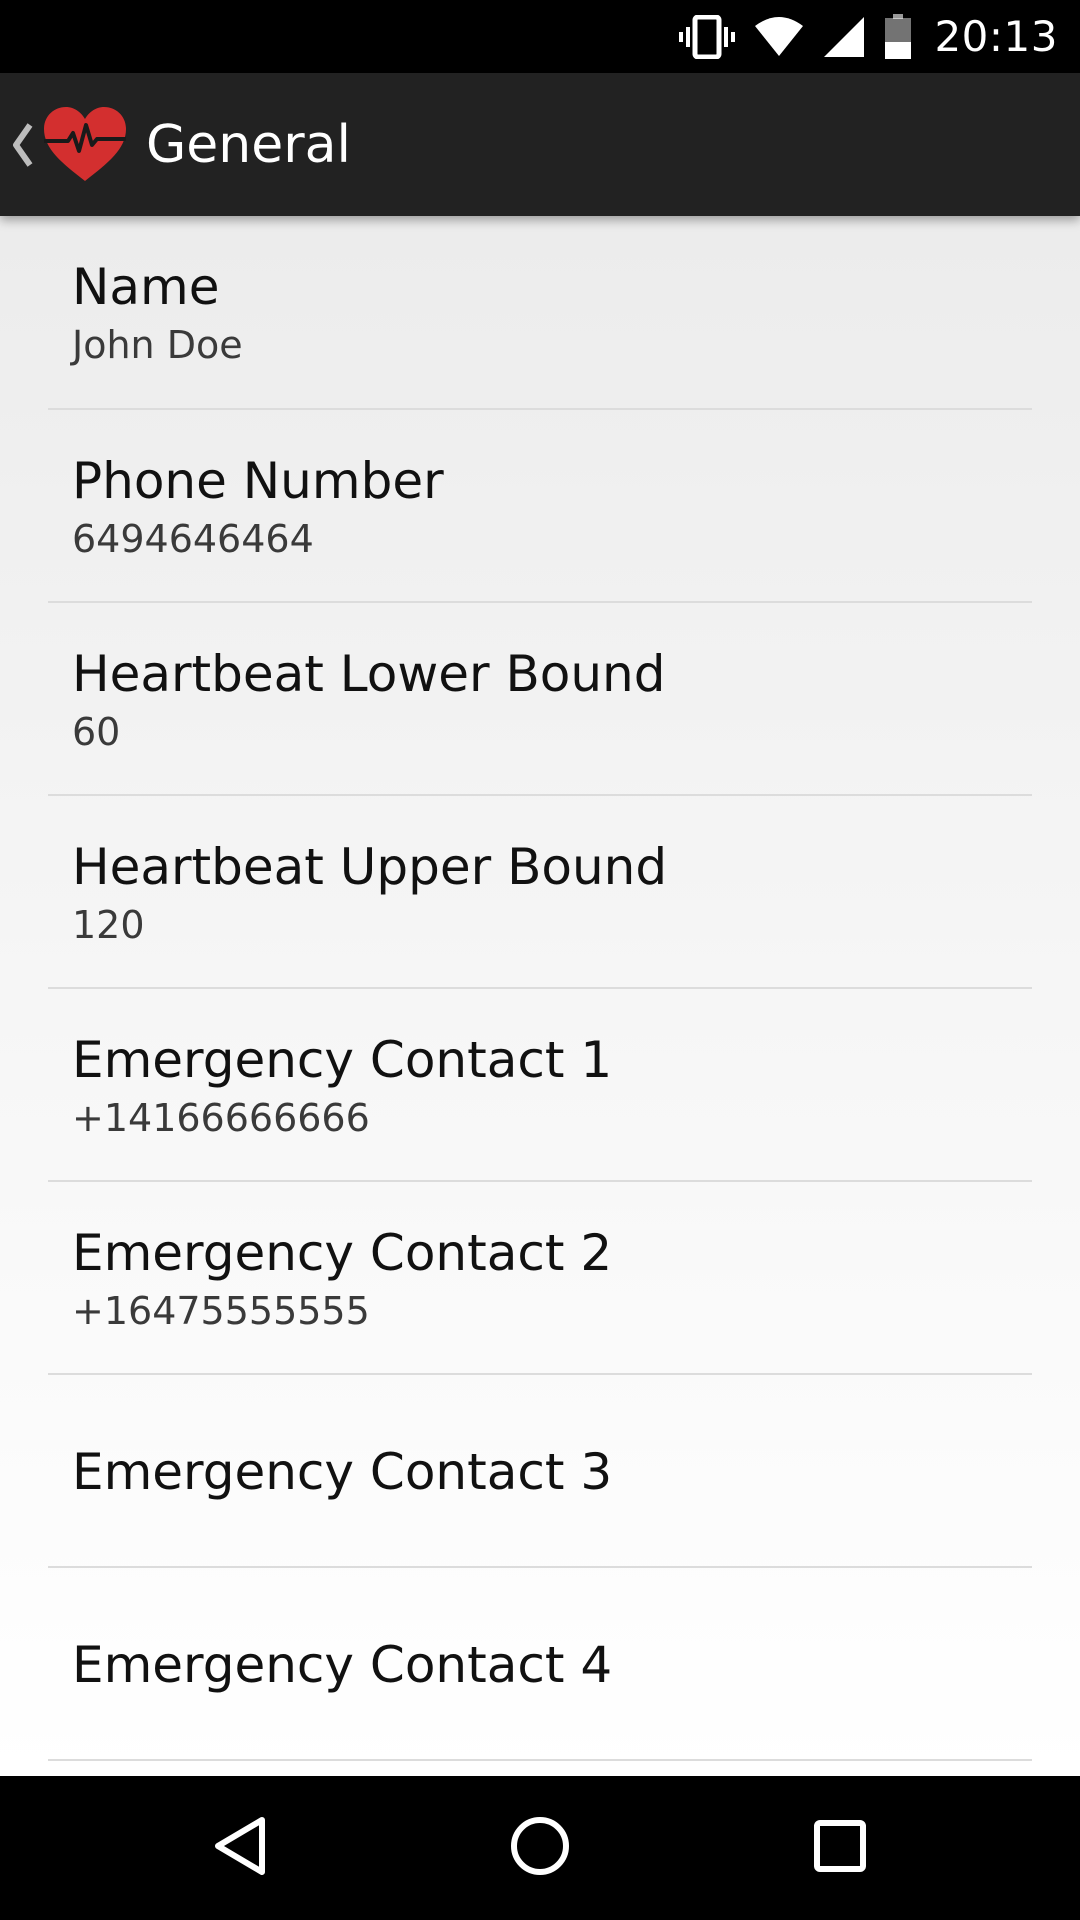 The height and width of the screenshot is (1920, 1080). Describe the element at coordinates (707, 36) in the screenshot. I see `vibrate-icon` at that location.